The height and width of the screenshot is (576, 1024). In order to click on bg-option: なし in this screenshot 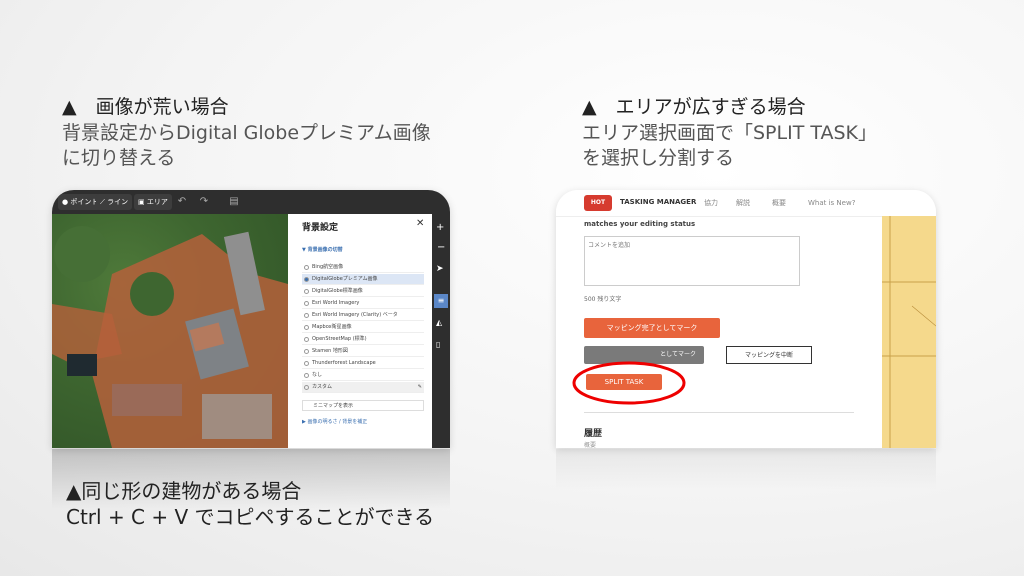, I will do `click(363, 375)`.